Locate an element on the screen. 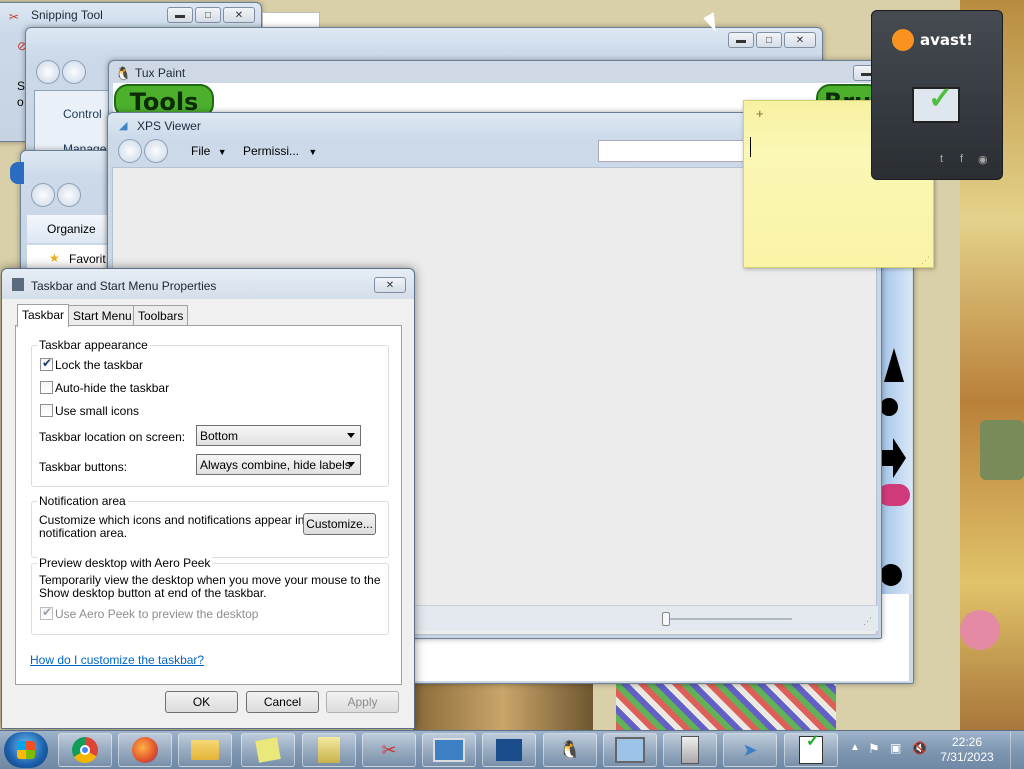 This screenshot has width=1024, height=769. taskbar-chrome is located at coordinates (85, 750).